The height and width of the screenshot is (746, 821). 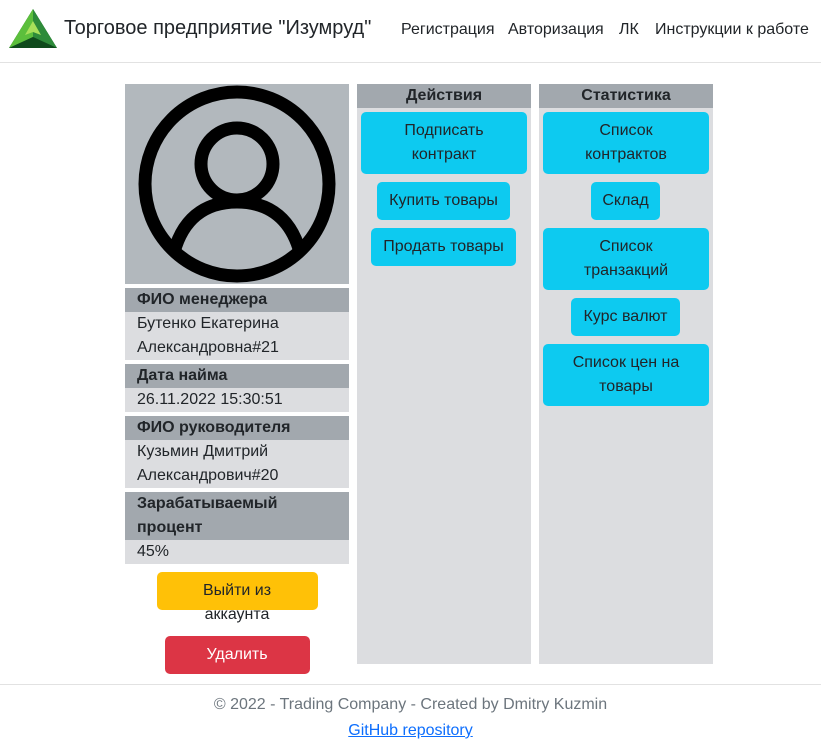 I want to click on buy-goods-button: Купить товары, so click(x=443, y=201).